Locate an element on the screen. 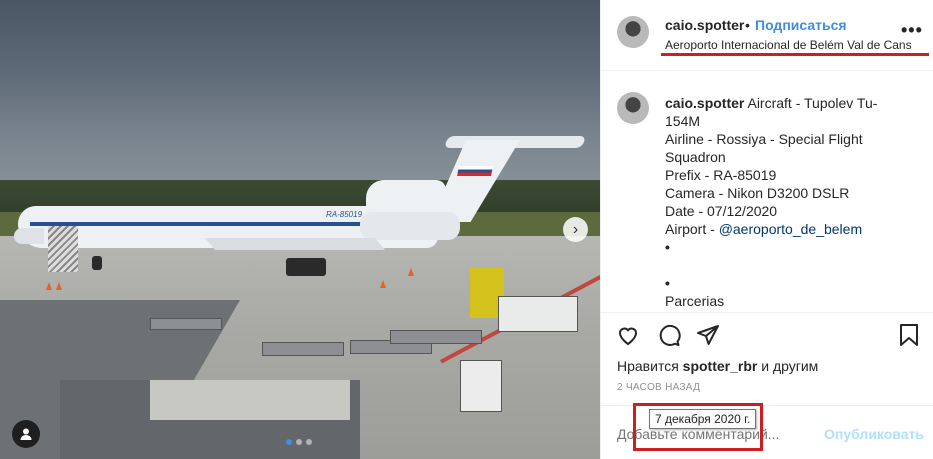 The image size is (933, 459). caption-blank is located at coordinates (780, 265).